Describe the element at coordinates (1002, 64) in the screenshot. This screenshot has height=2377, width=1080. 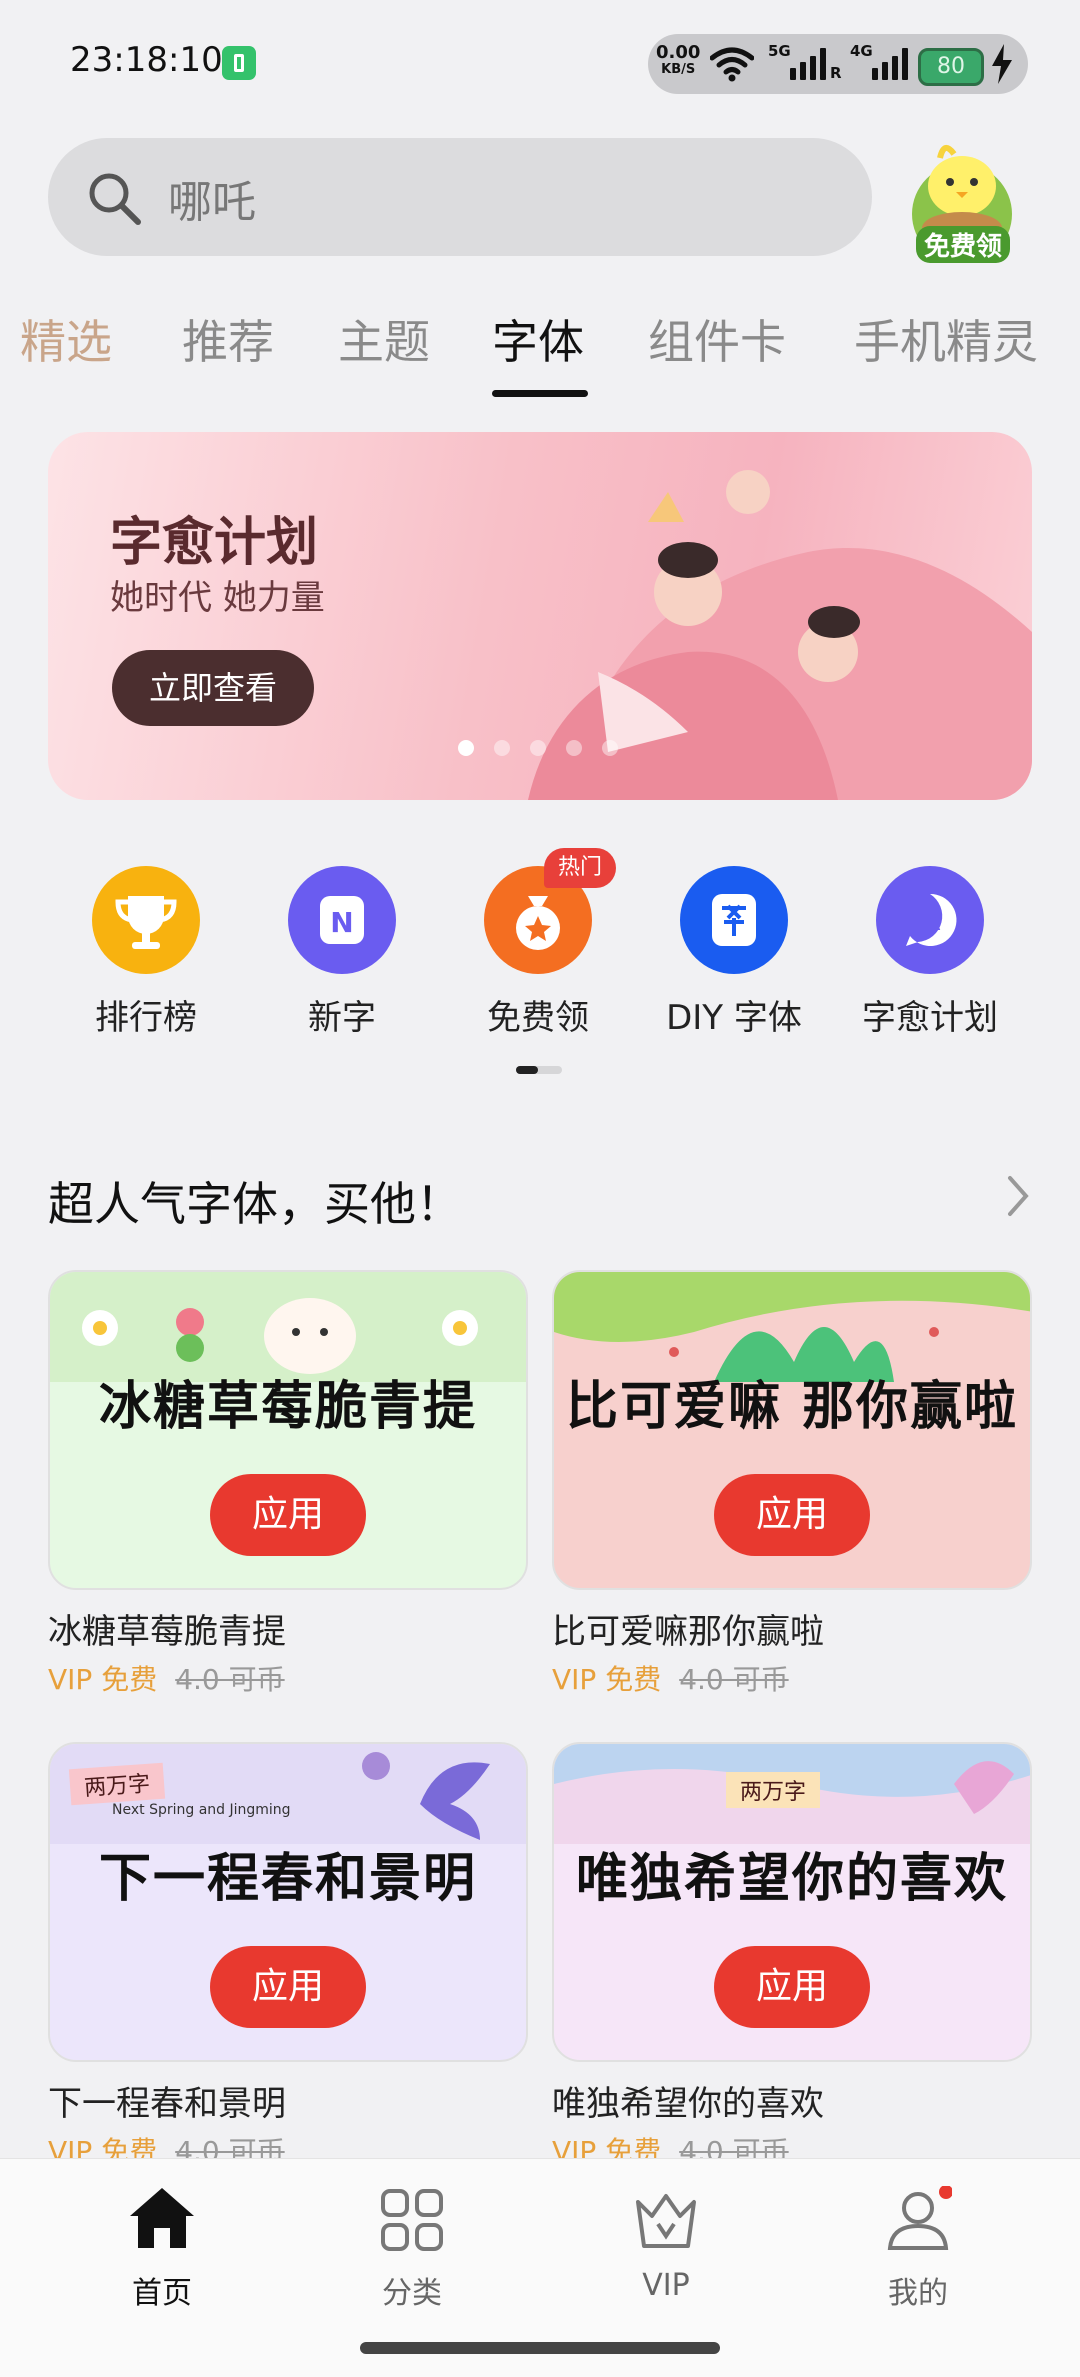
I see `charging-bolt-icon` at that location.